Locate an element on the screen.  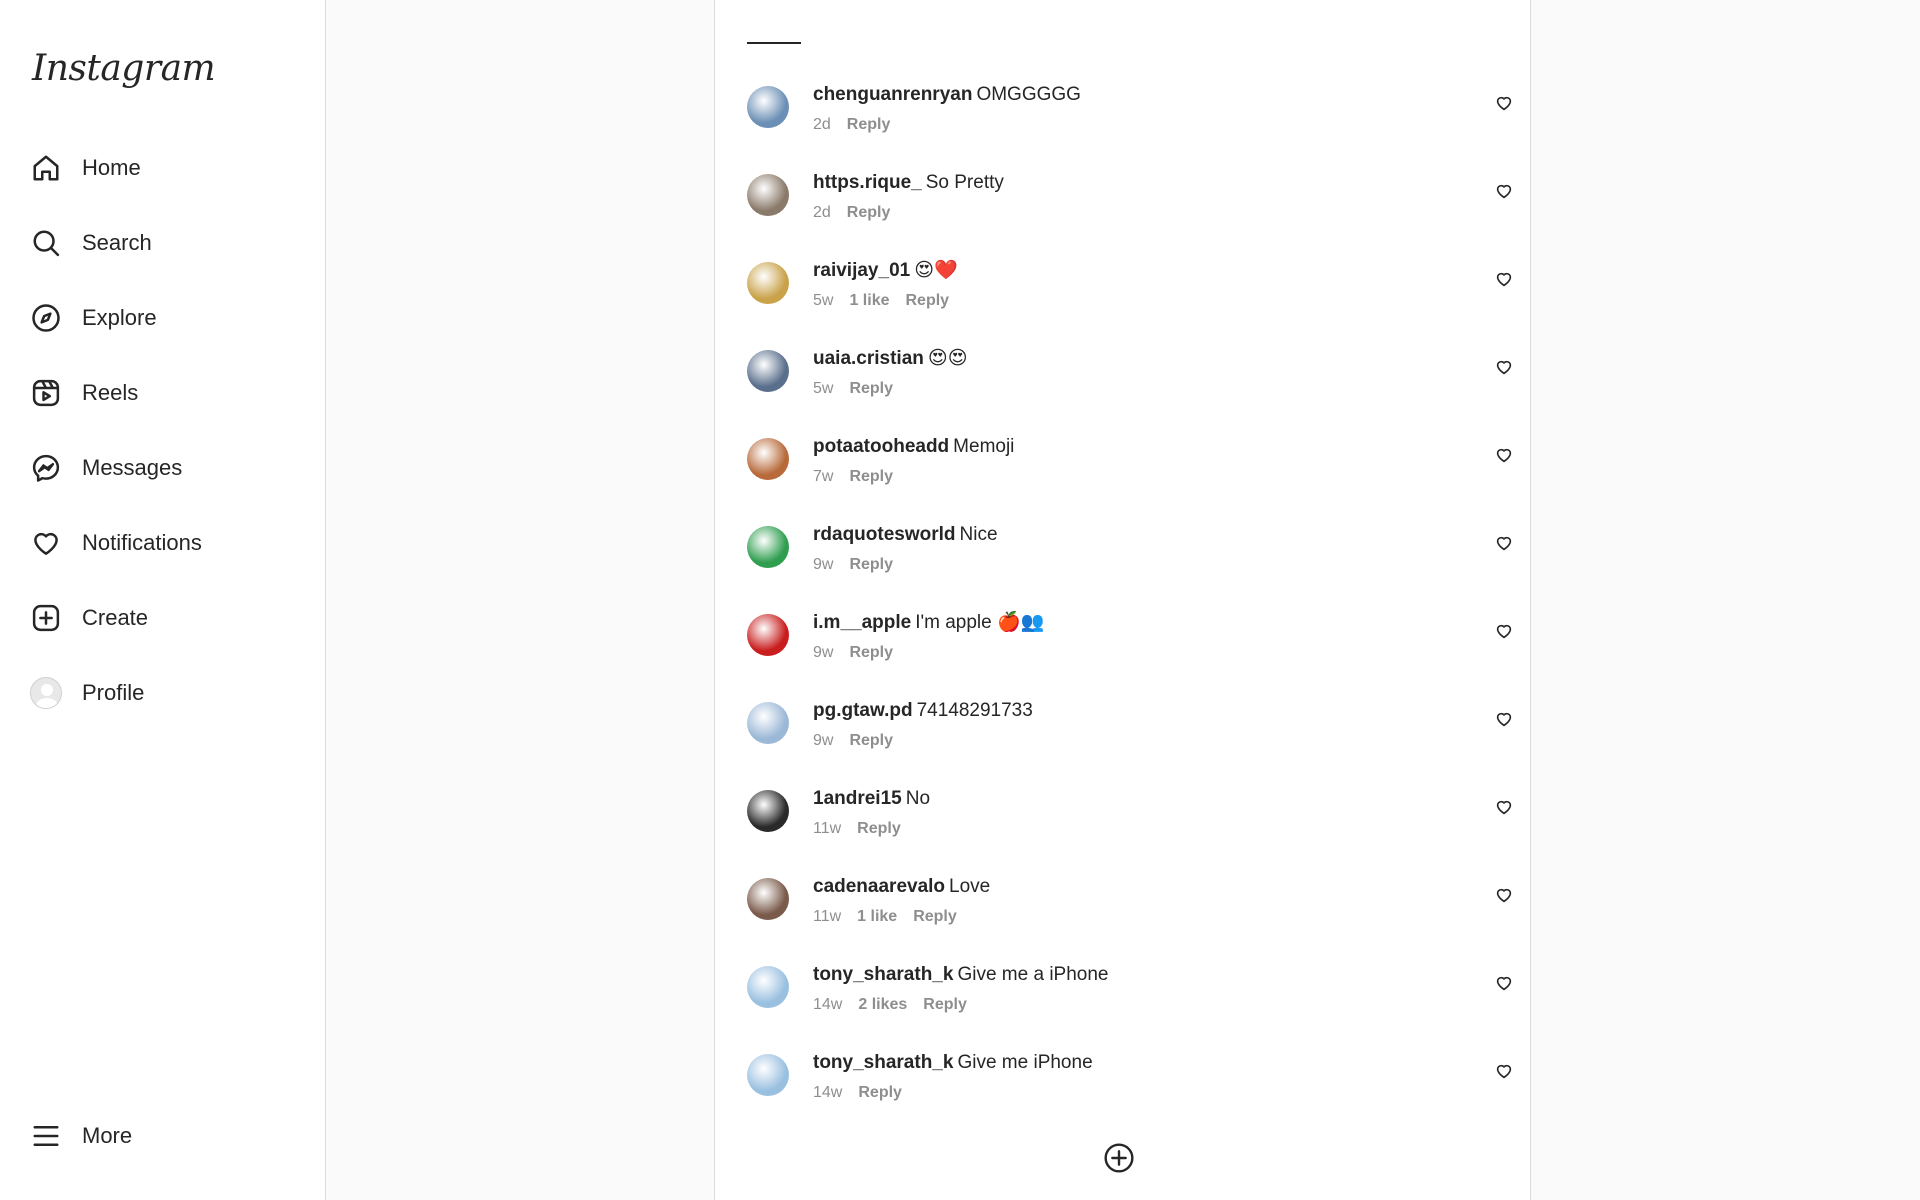
instagram-logo: Instagram is located at coordinates (124, 68).